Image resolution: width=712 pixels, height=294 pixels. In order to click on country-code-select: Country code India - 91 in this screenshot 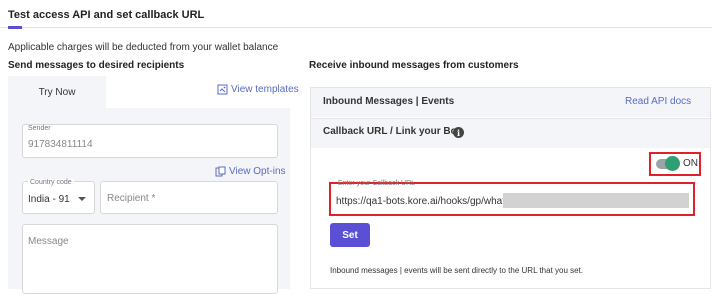, I will do `click(58, 196)`.